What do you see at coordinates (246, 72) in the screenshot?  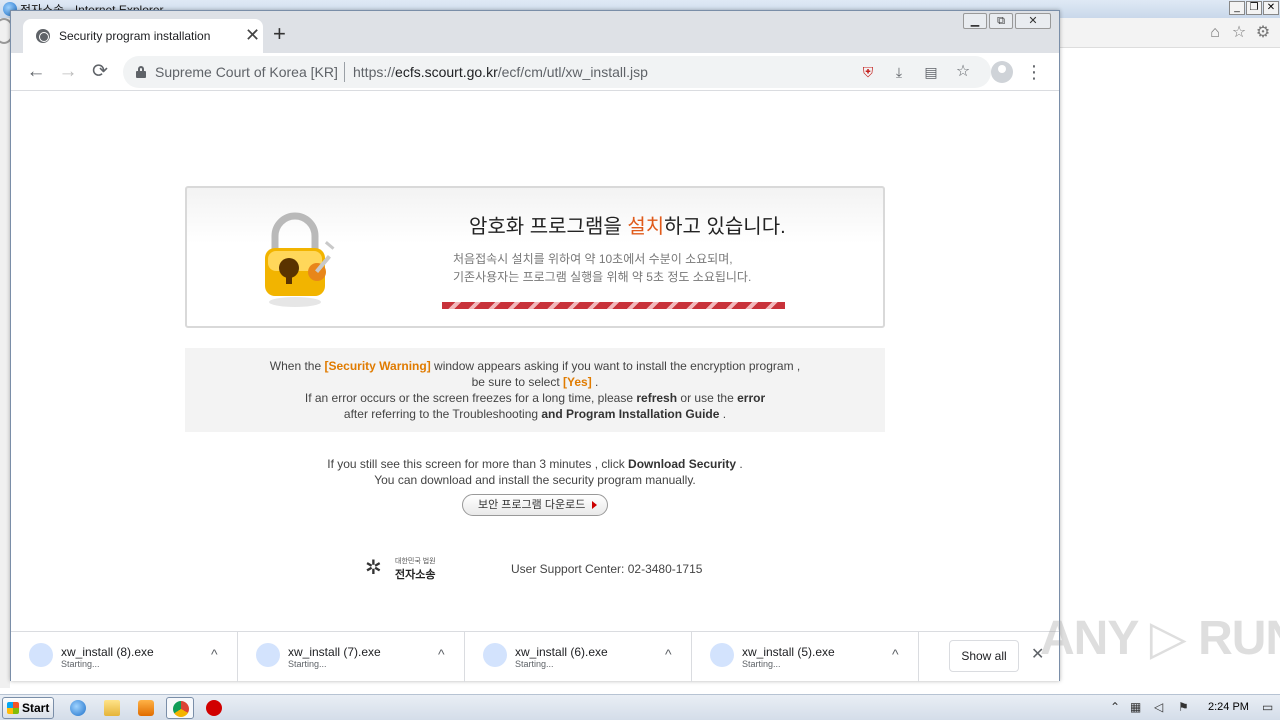 I see `site-identity: Supreme Court of Korea [KR]` at bounding box center [246, 72].